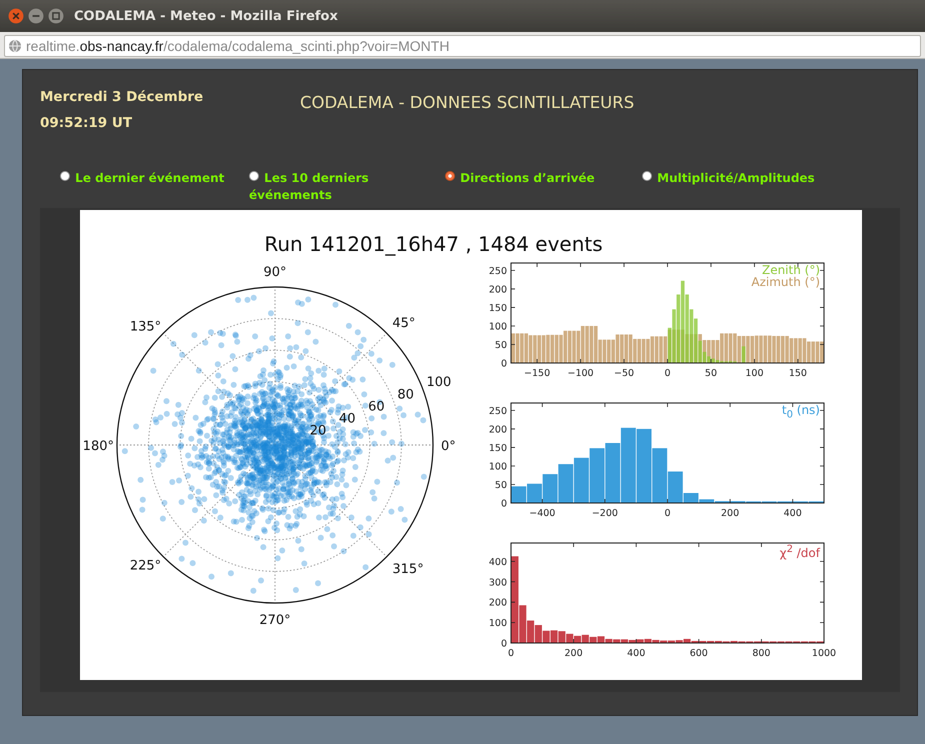 Image resolution: width=925 pixels, height=744 pixels. What do you see at coordinates (275, 620) in the screenshot?
I see `angle-label: 270°` at bounding box center [275, 620].